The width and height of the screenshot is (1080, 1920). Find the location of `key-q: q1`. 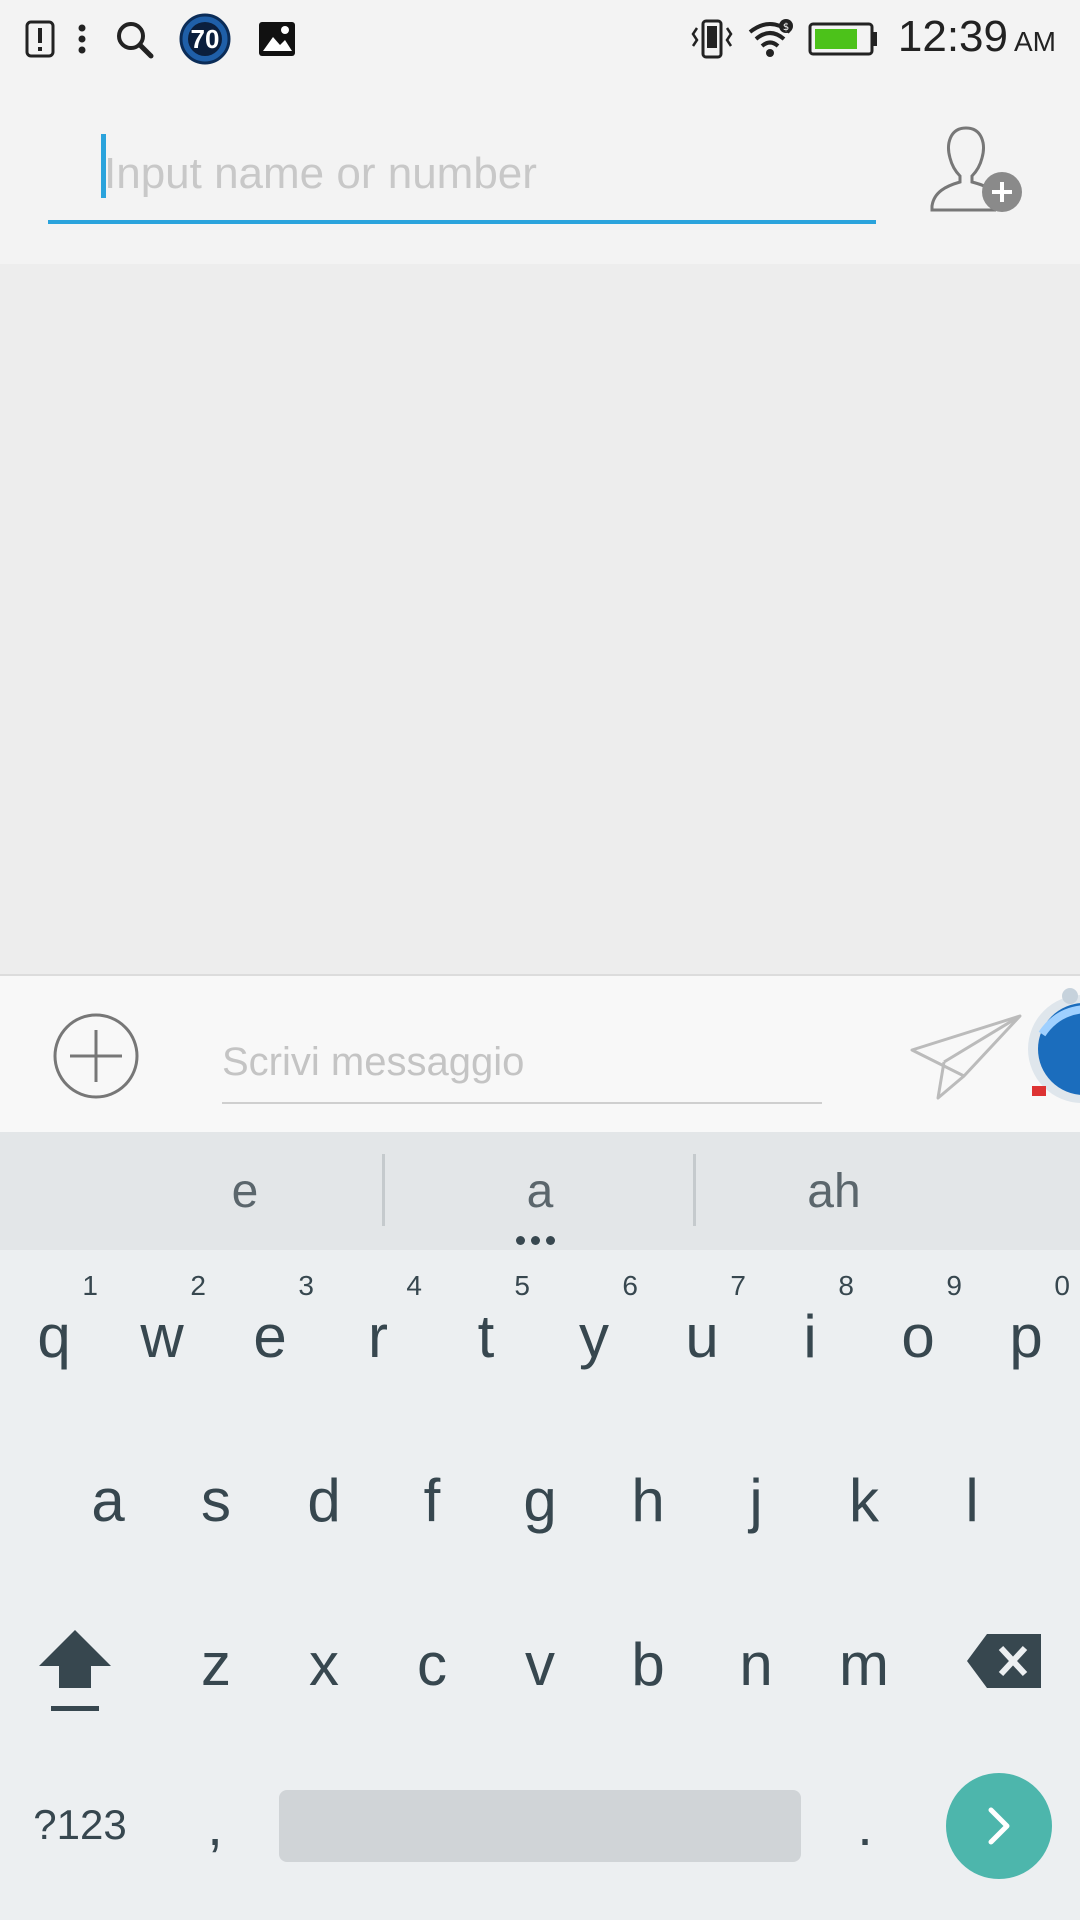

key-q: q1 is located at coordinates (54, 1333).